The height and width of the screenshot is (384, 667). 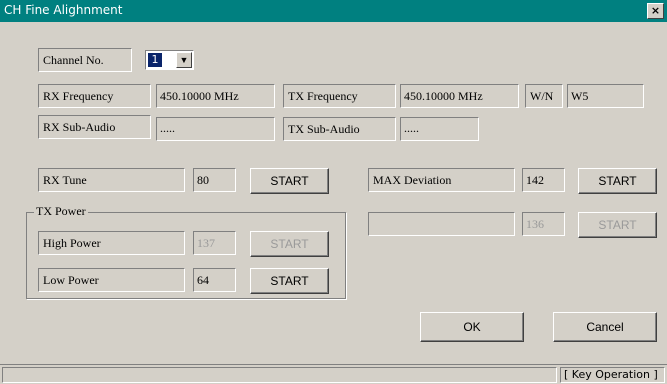 I want to click on status-cell-main, so click(x=279, y=375).